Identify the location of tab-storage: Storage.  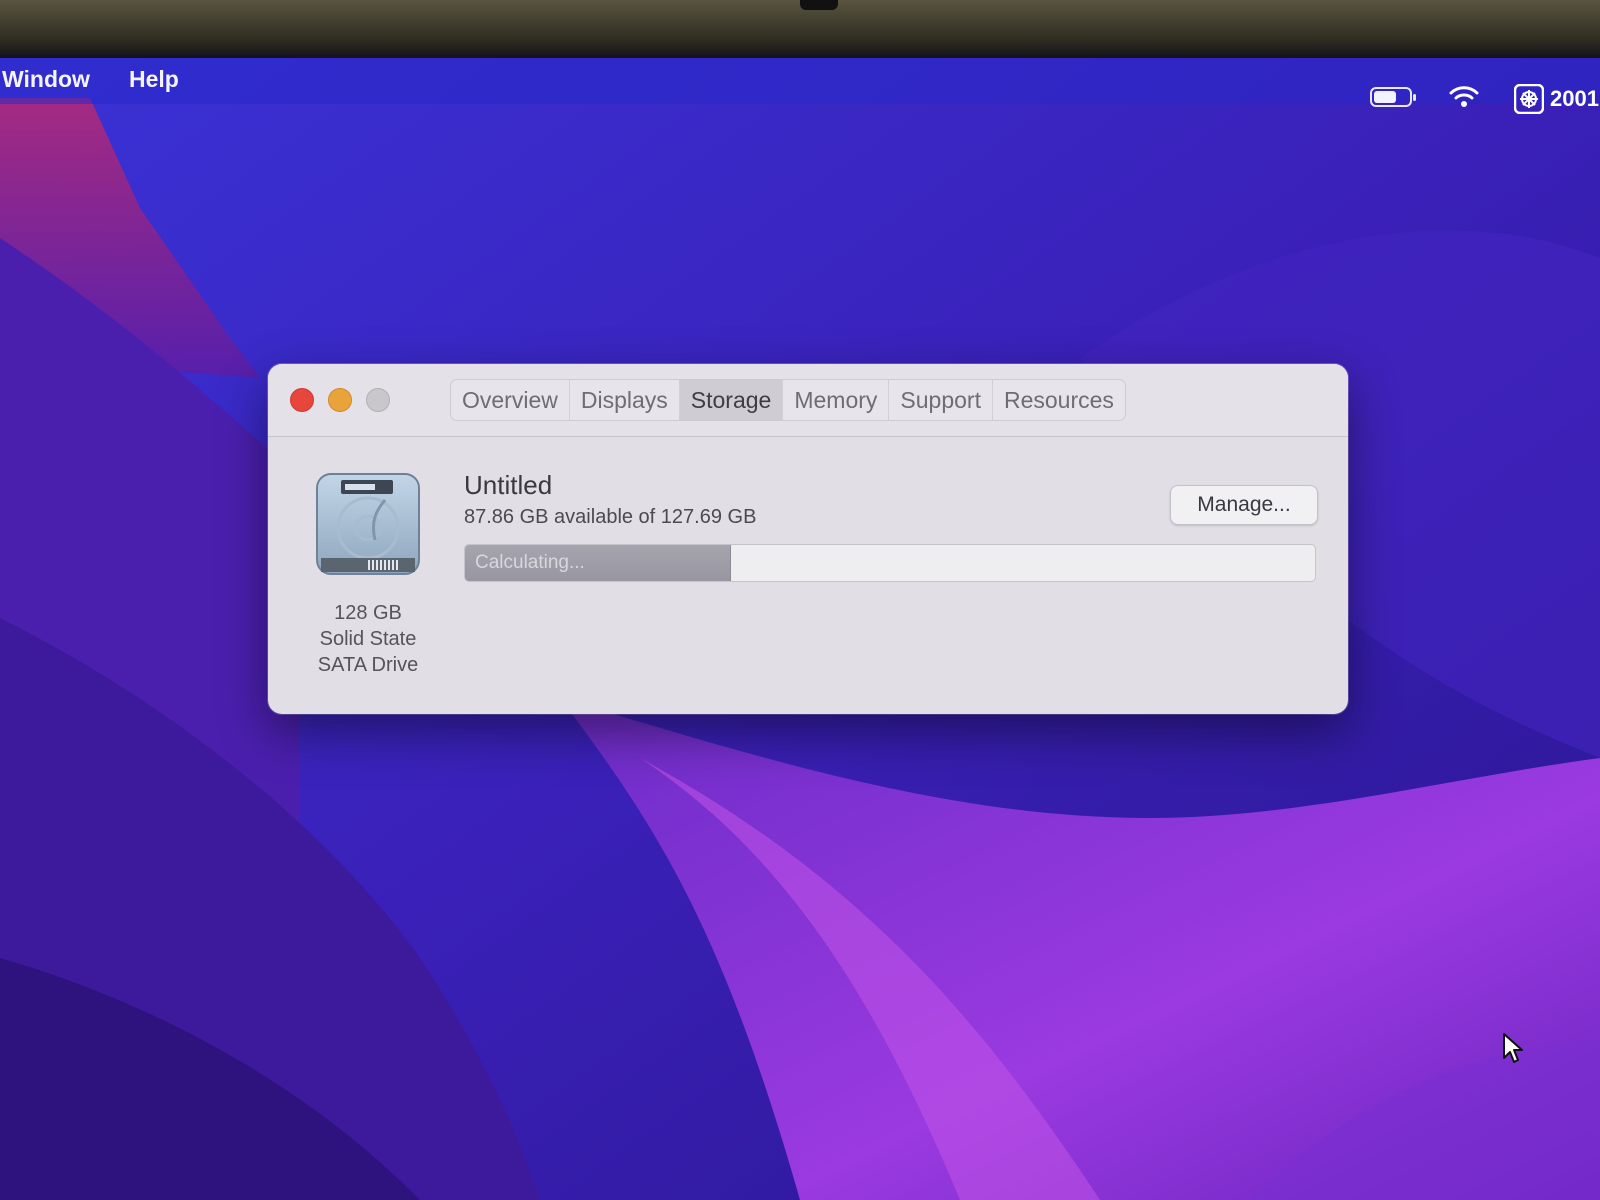
(731, 400).